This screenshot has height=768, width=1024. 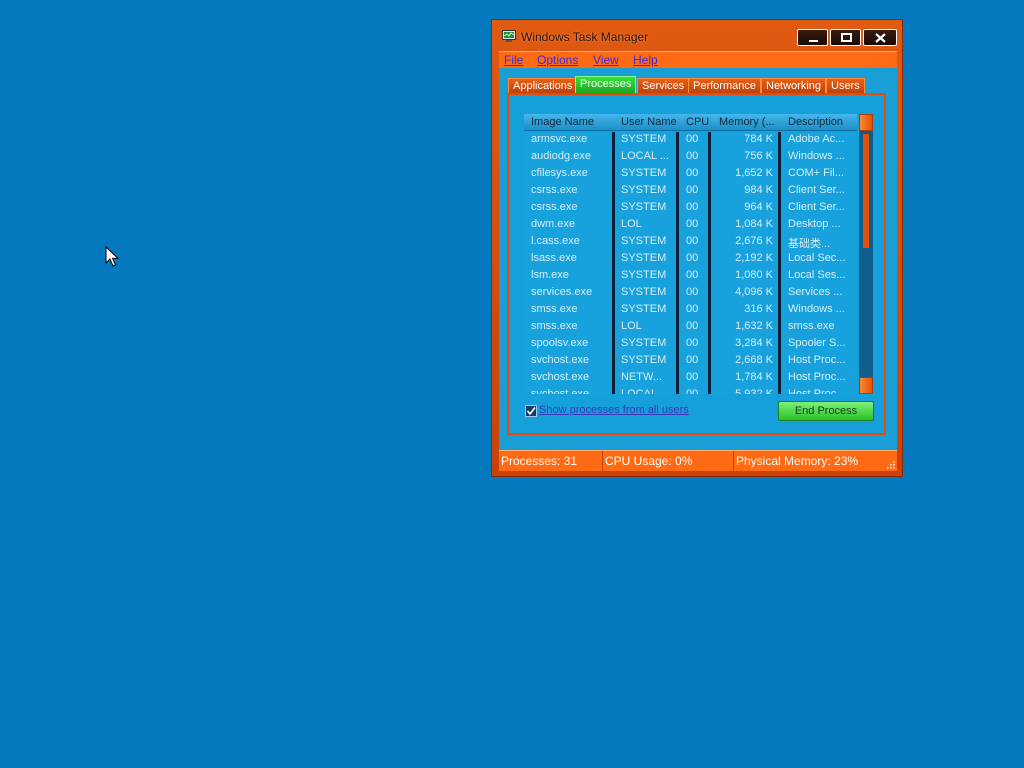 I want to click on cell-memory: 964 K, so click(x=758, y=207).